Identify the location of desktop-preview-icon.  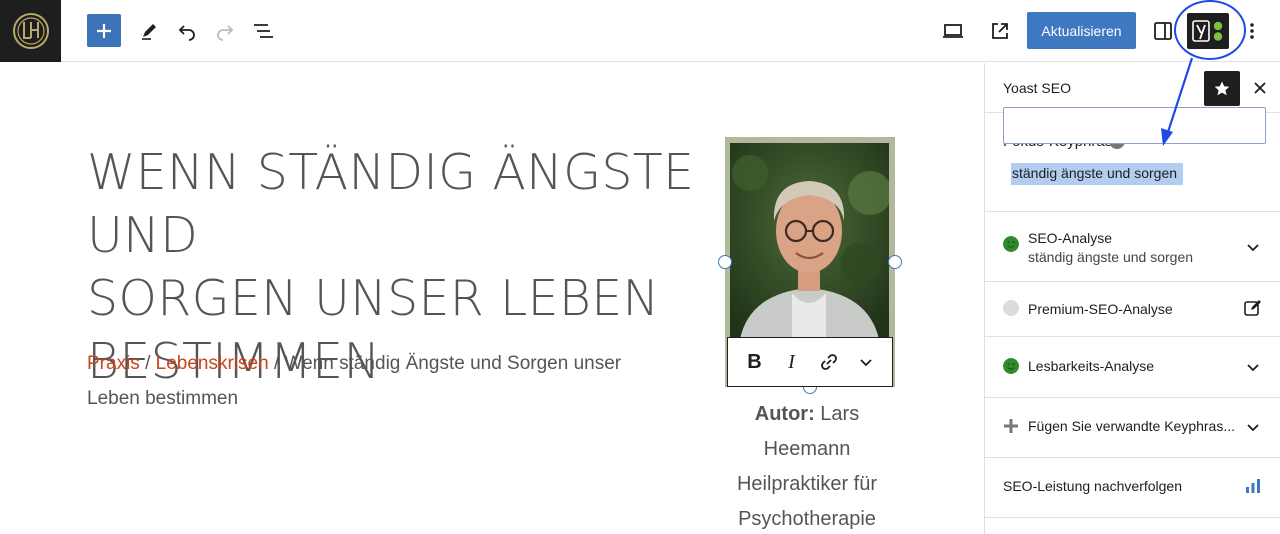
(953, 31).